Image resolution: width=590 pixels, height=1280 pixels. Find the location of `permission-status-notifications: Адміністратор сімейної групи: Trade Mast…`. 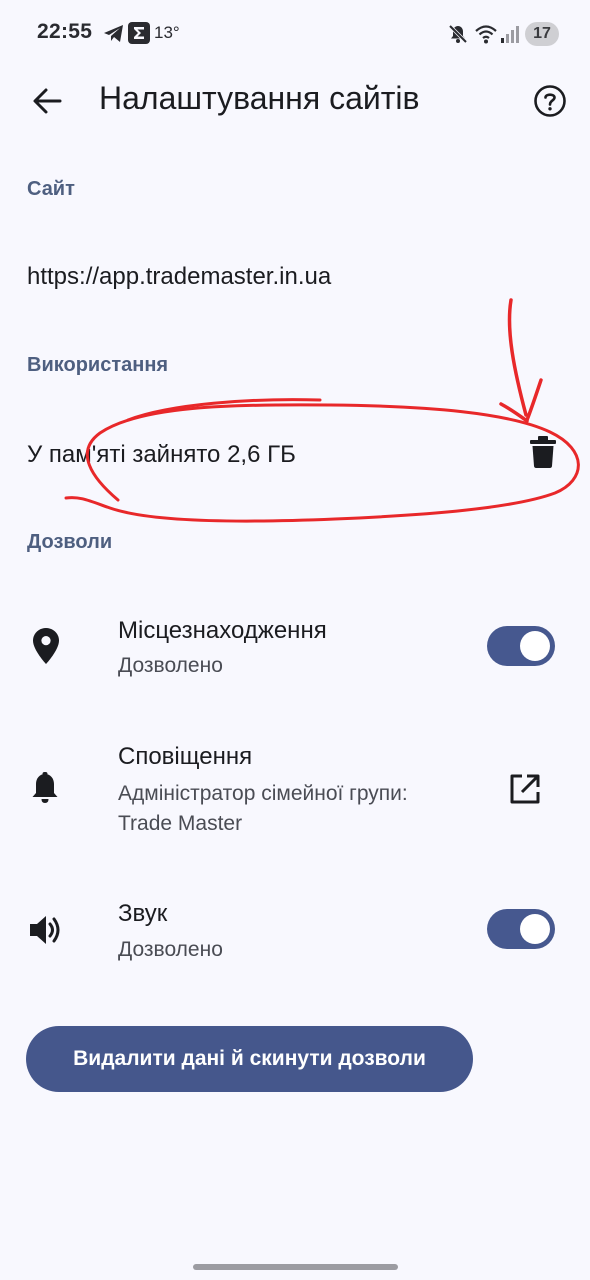

permission-status-notifications: Адміністратор сімейної групи: Trade Mast… is located at coordinates (263, 808).